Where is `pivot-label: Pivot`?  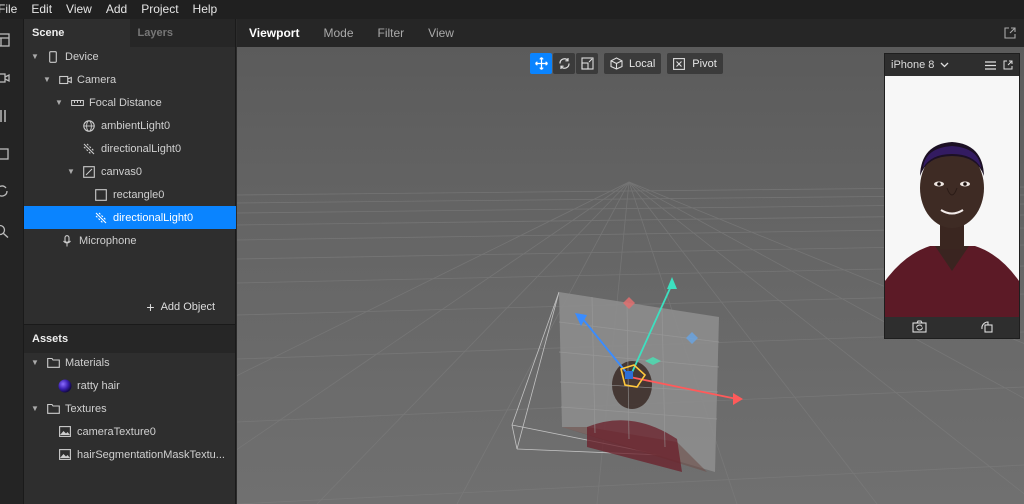 pivot-label: Pivot is located at coordinates (704, 63).